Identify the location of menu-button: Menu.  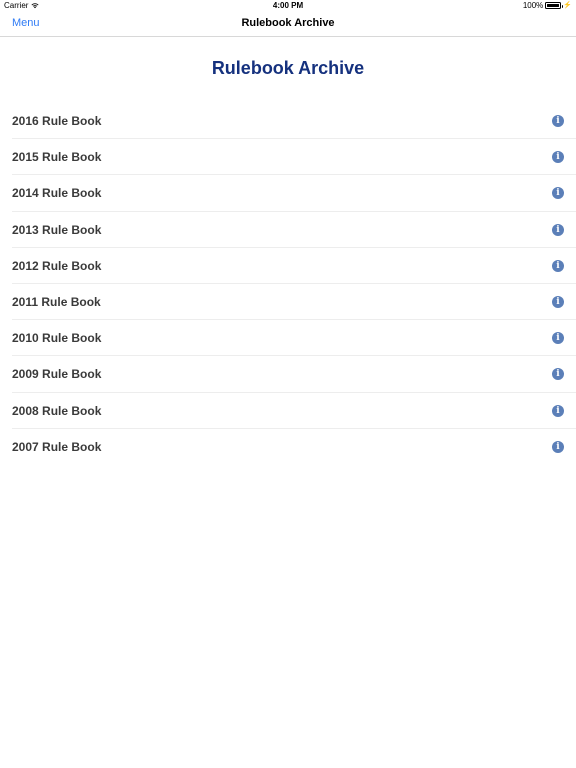
(26, 23).